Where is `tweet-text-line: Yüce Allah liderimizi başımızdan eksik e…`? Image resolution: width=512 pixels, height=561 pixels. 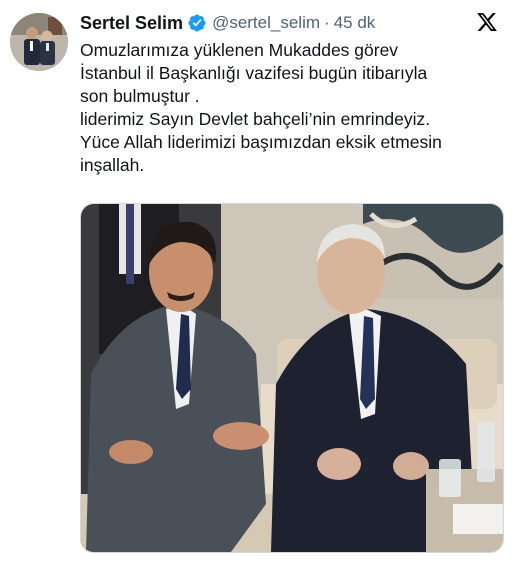
tweet-text-line: Yüce Allah liderimizi başımızdan eksik e… is located at coordinates (261, 142).